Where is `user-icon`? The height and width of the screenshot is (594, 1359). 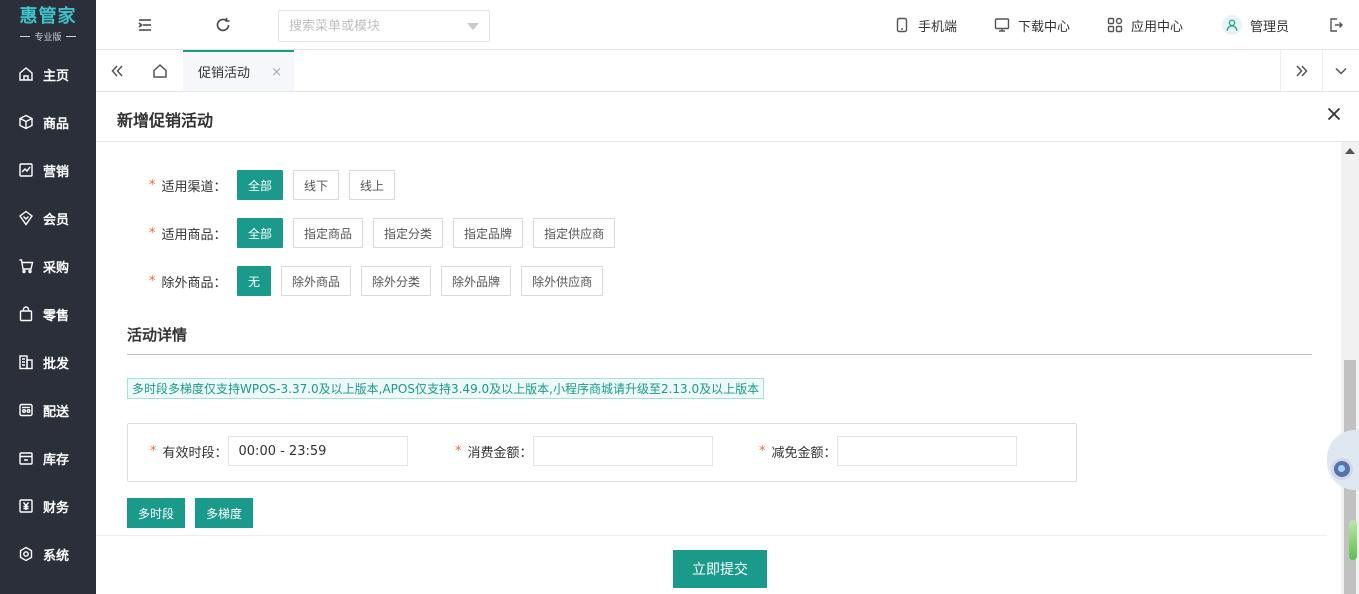
user-icon is located at coordinates (1232, 25).